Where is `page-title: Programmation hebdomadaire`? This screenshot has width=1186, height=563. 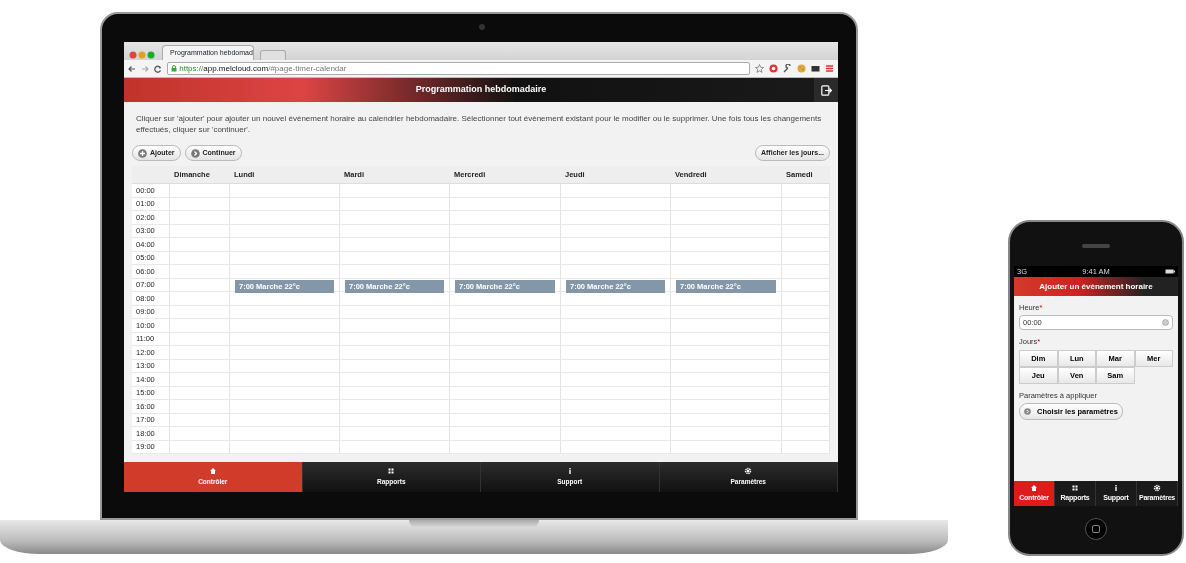
page-title: Programmation hebdomadaire is located at coordinates (481, 90).